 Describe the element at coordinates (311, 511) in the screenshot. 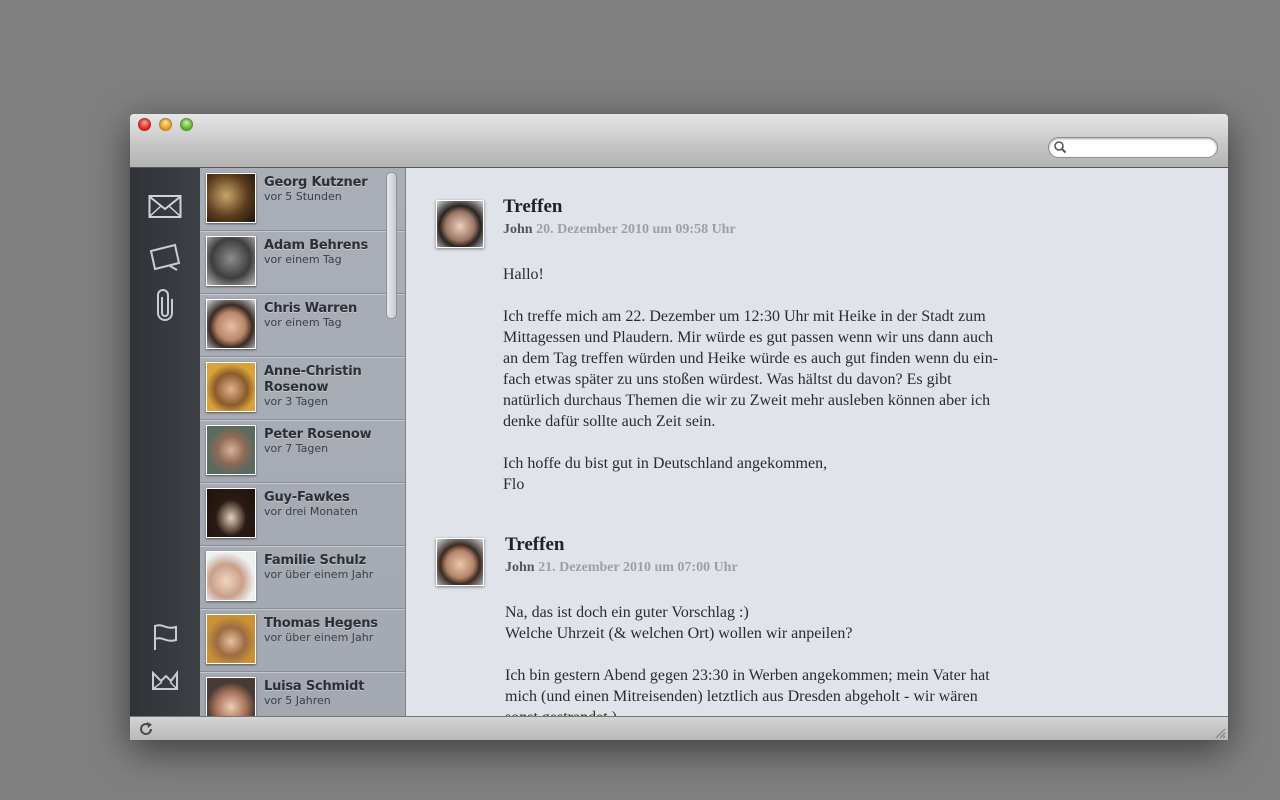

I see `contact-time: vor drei Monaten` at that location.